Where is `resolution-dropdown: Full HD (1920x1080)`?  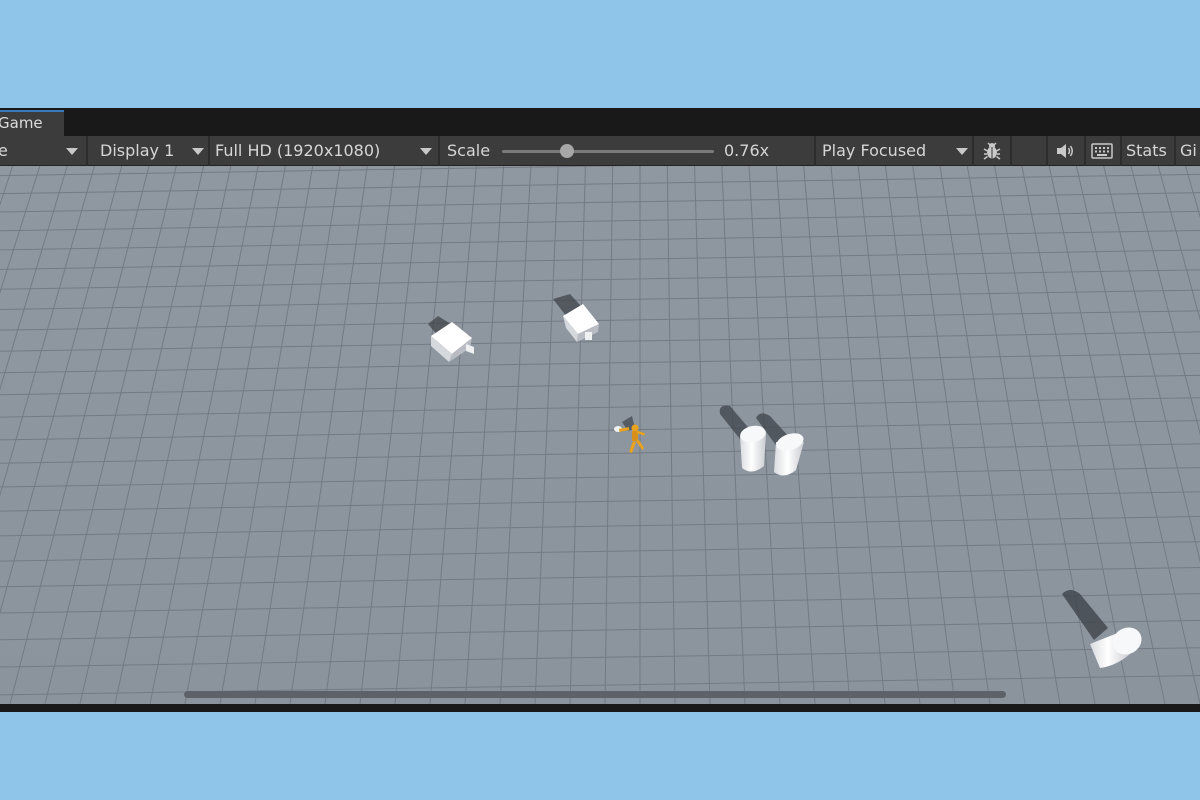
resolution-dropdown: Full HD (1920x1080) is located at coordinates (324, 151).